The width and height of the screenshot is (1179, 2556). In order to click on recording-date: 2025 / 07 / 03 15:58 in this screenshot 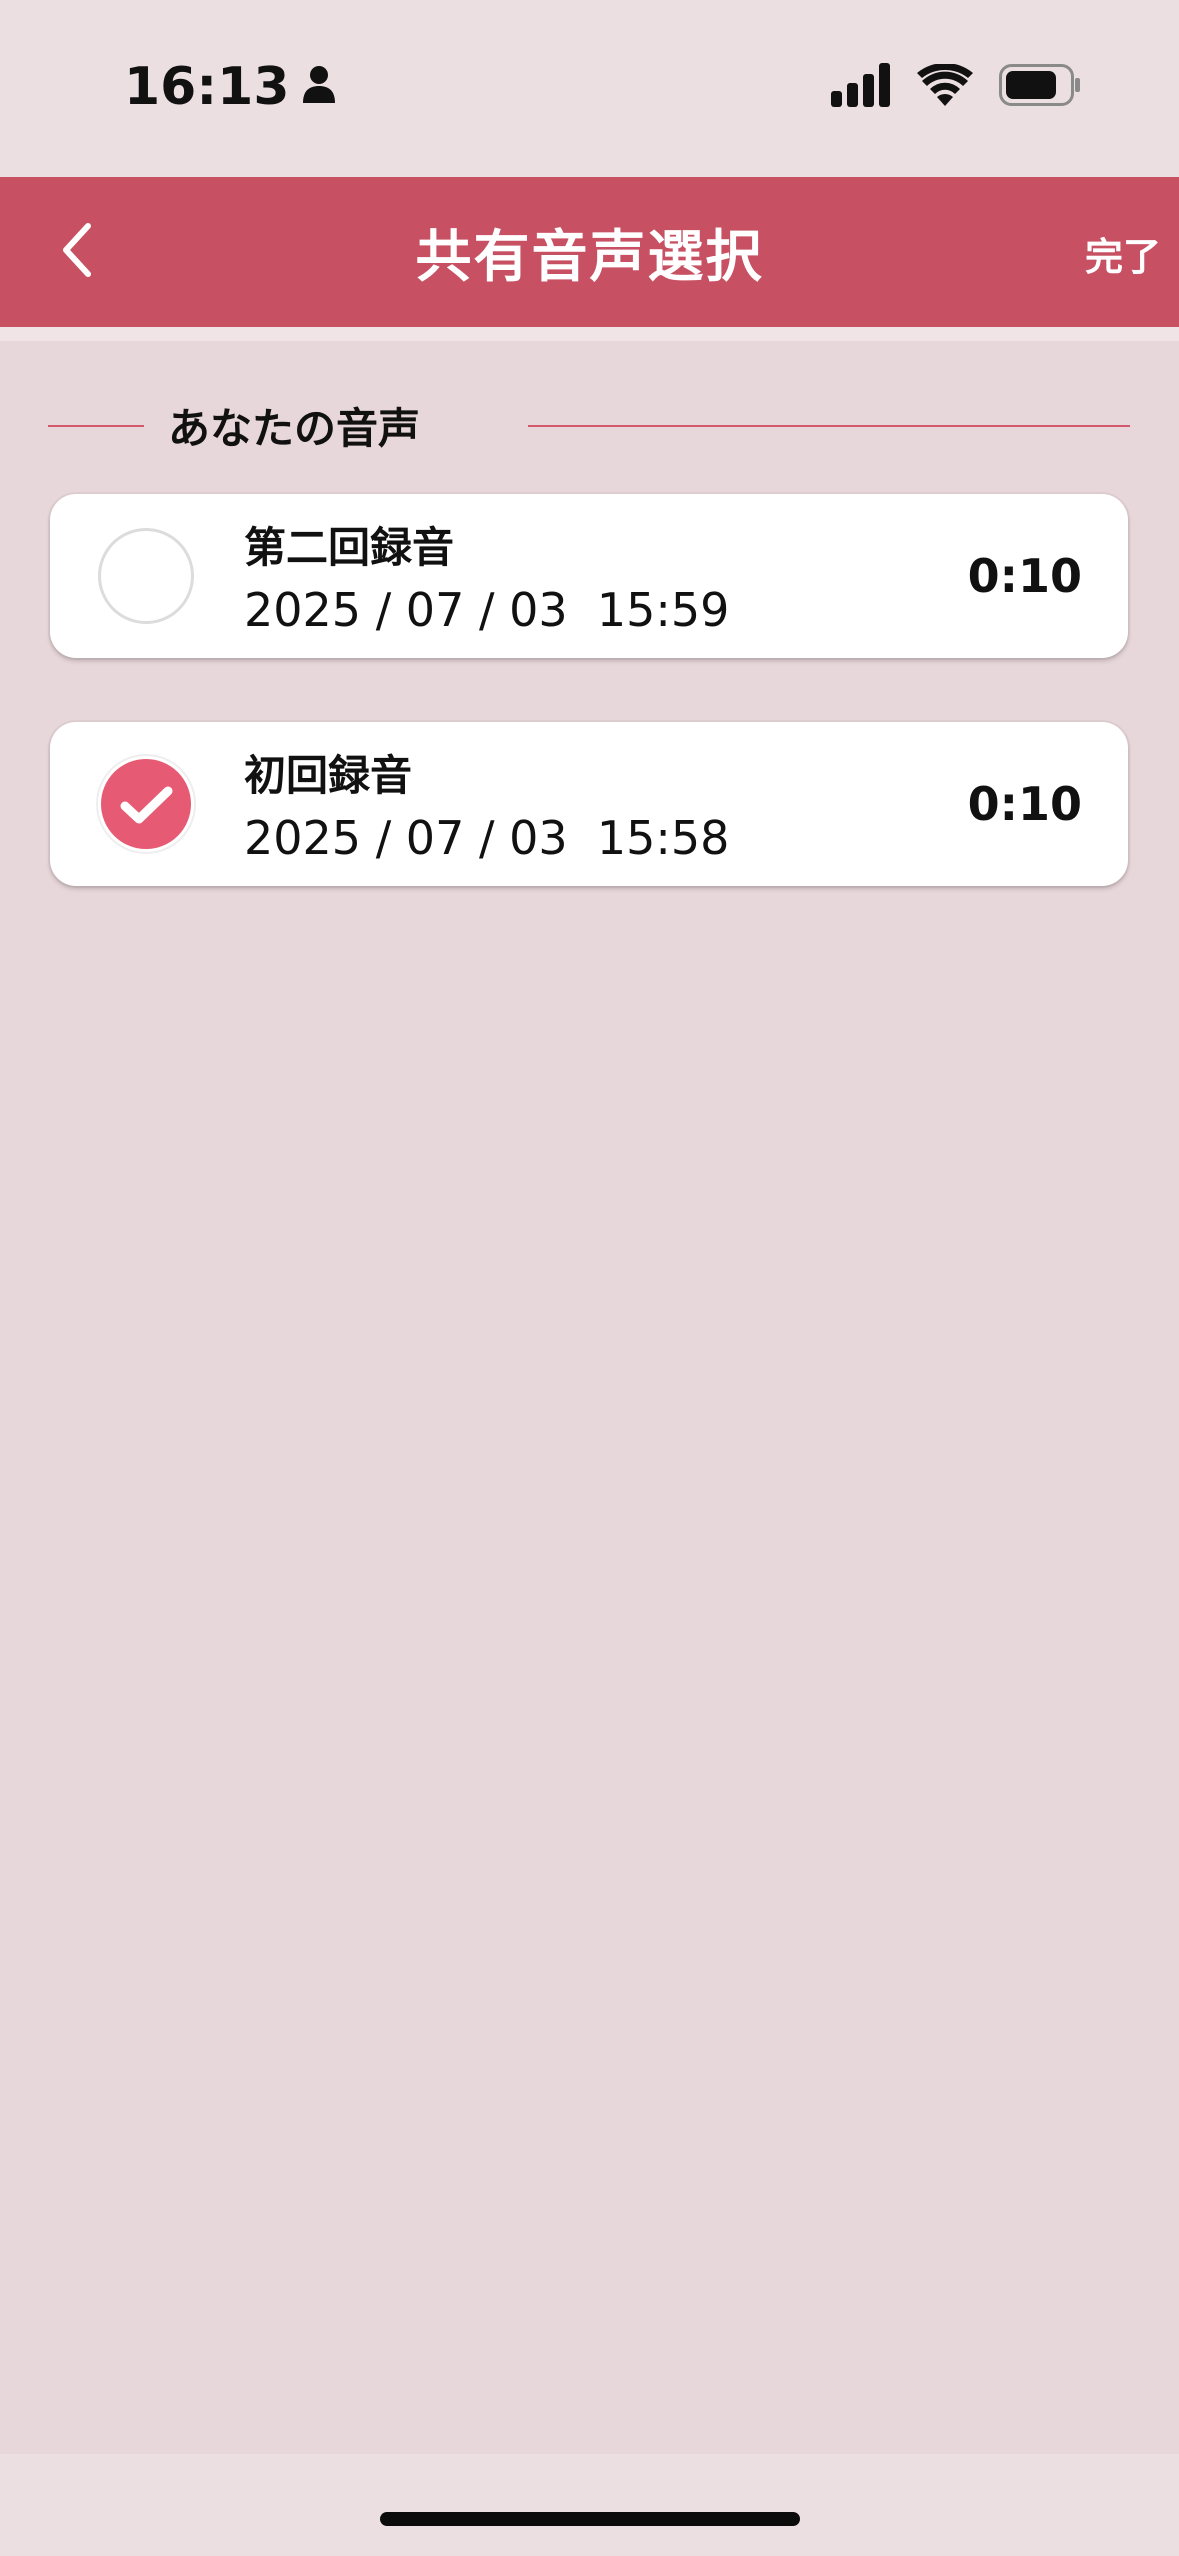, I will do `click(487, 838)`.